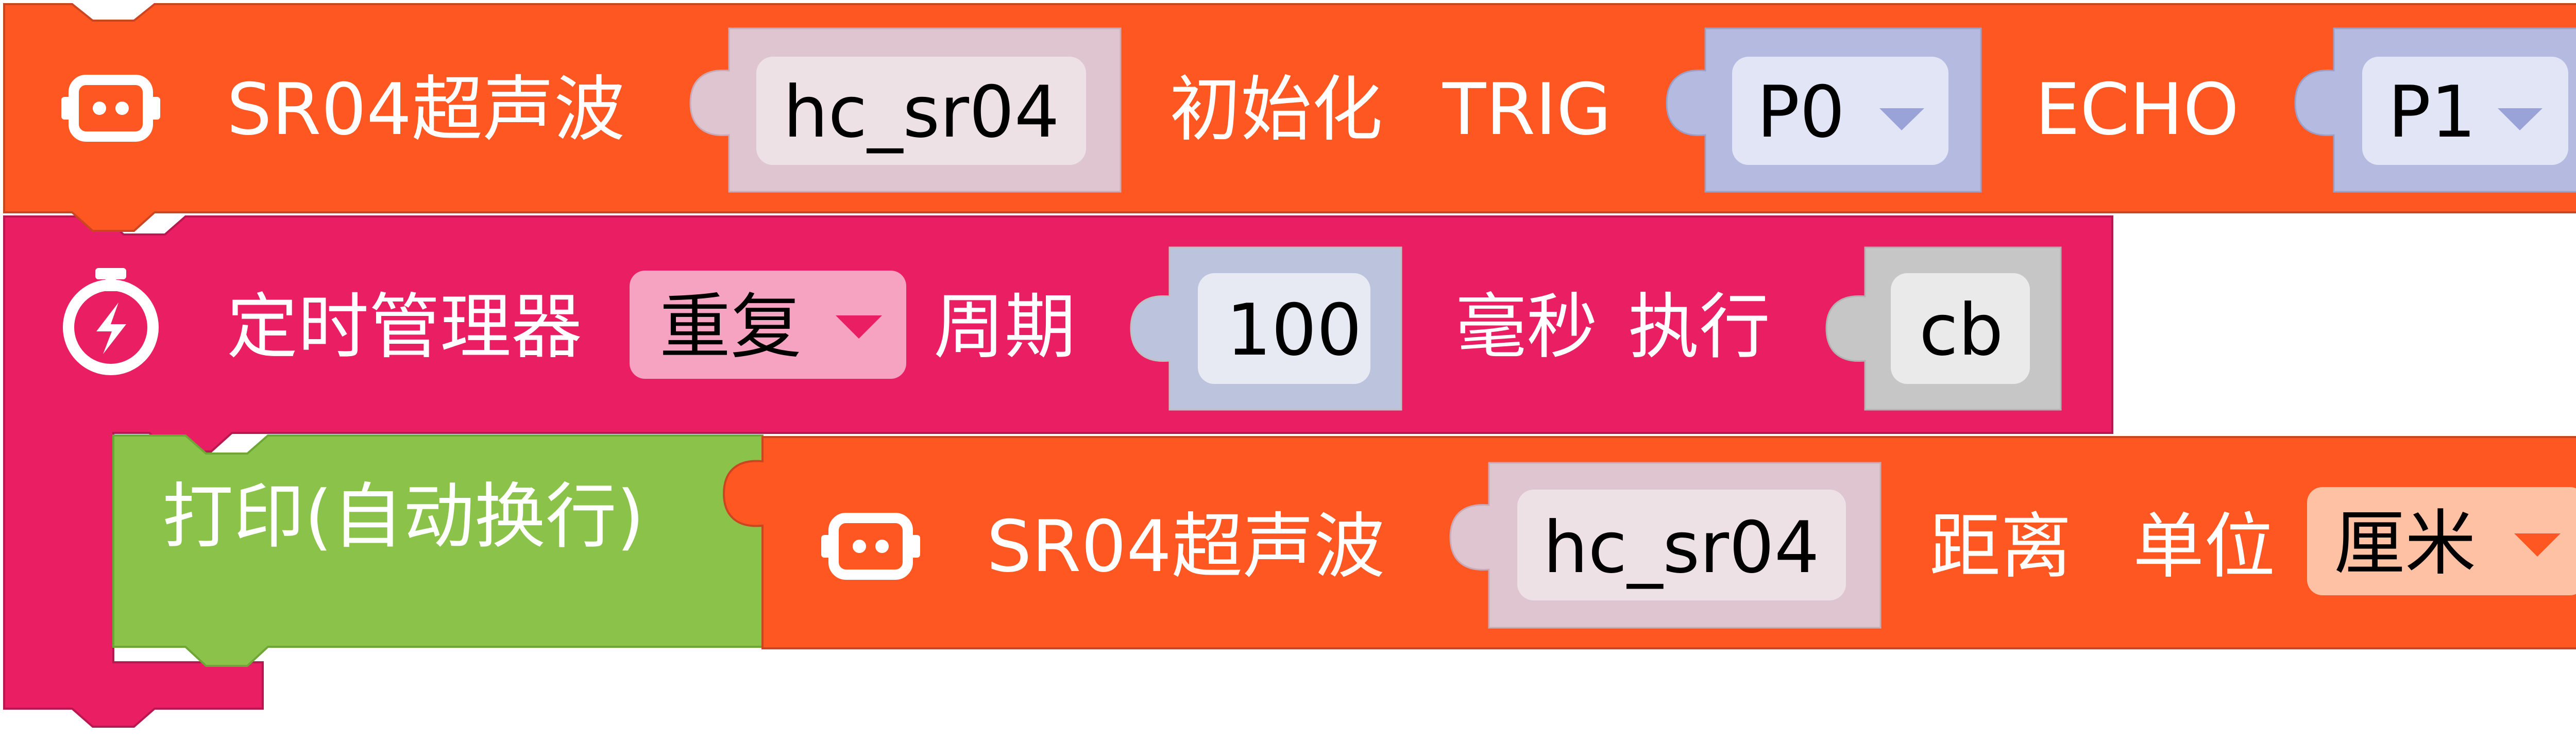 This screenshot has width=2576, height=737. Describe the element at coordinates (1527, 327) in the screenshot. I see `millisecond-label: 毫秒` at that location.